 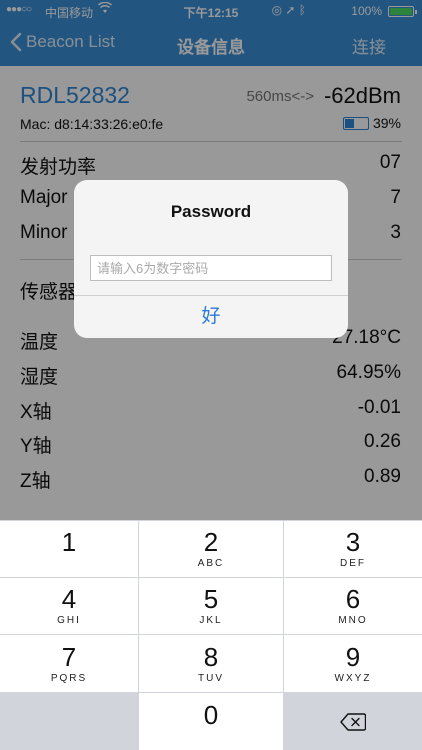 I want to click on delete-key, so click(x=353, y=721).